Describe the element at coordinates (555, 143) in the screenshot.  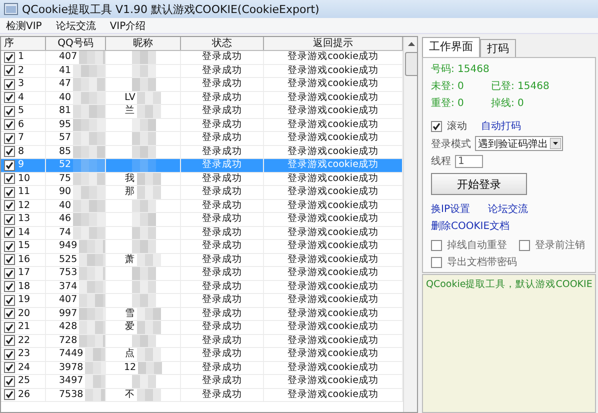
I see `dropdown-arrow-icon` at that location.